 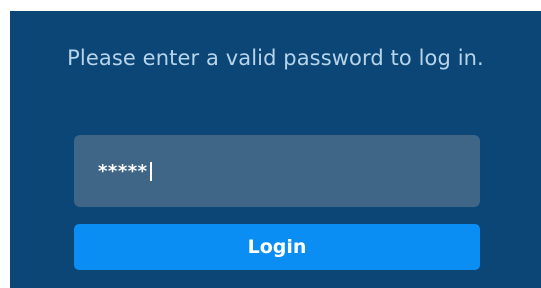 What do you see at coordinates (277, 247) in the screenshot?
I see `login-button: Login` at bounding box center [277, 247].